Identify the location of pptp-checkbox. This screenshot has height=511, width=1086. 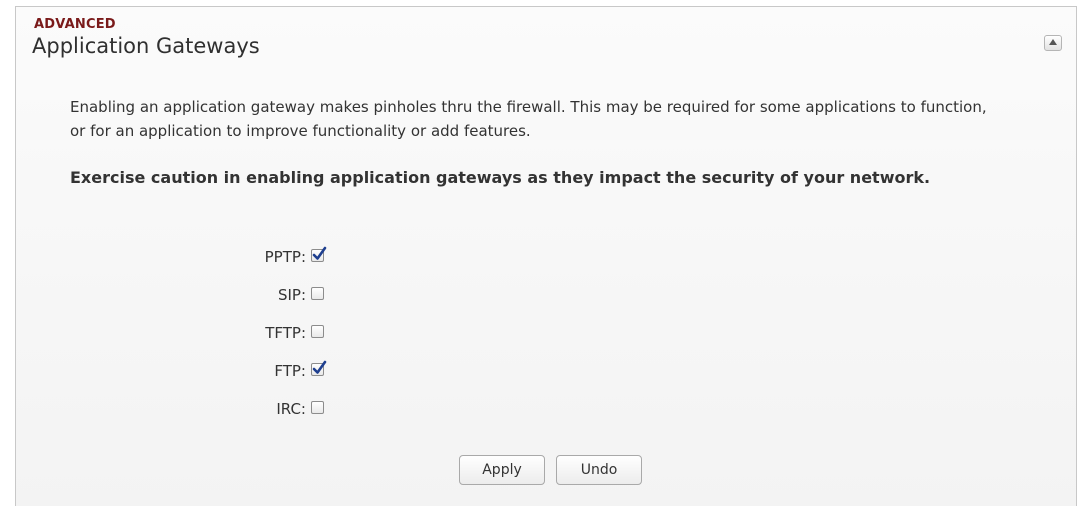
(319, 254).